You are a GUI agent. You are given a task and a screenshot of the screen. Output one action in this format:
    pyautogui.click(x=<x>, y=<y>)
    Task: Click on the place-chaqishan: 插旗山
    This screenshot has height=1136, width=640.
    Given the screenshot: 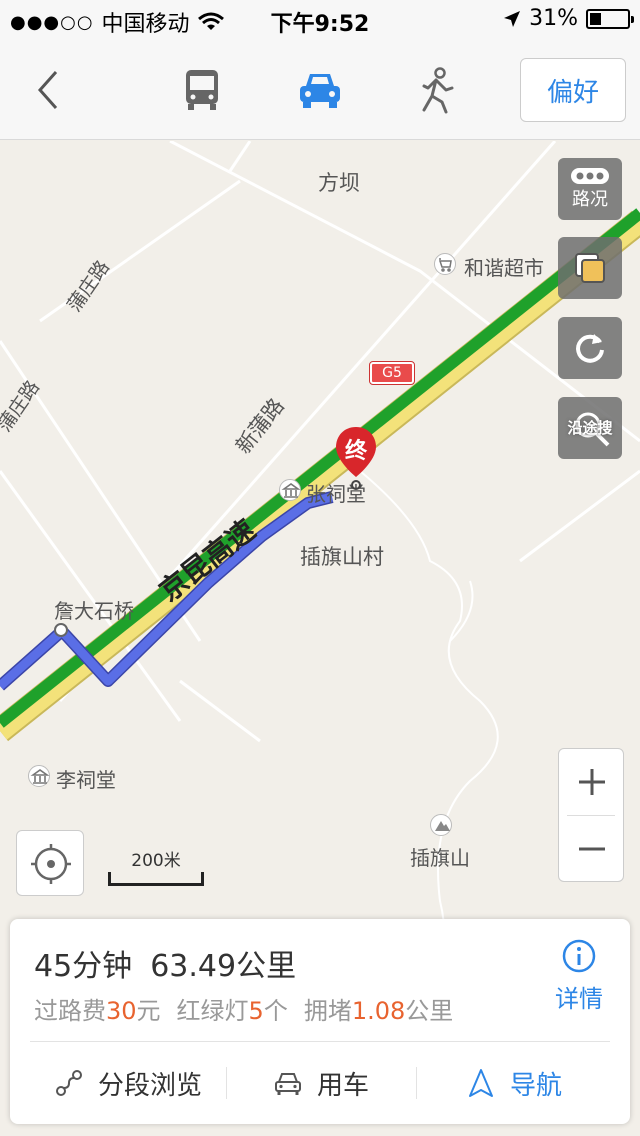 What is the action you would take?
    pyautogui.click(x=440, y=856)
    